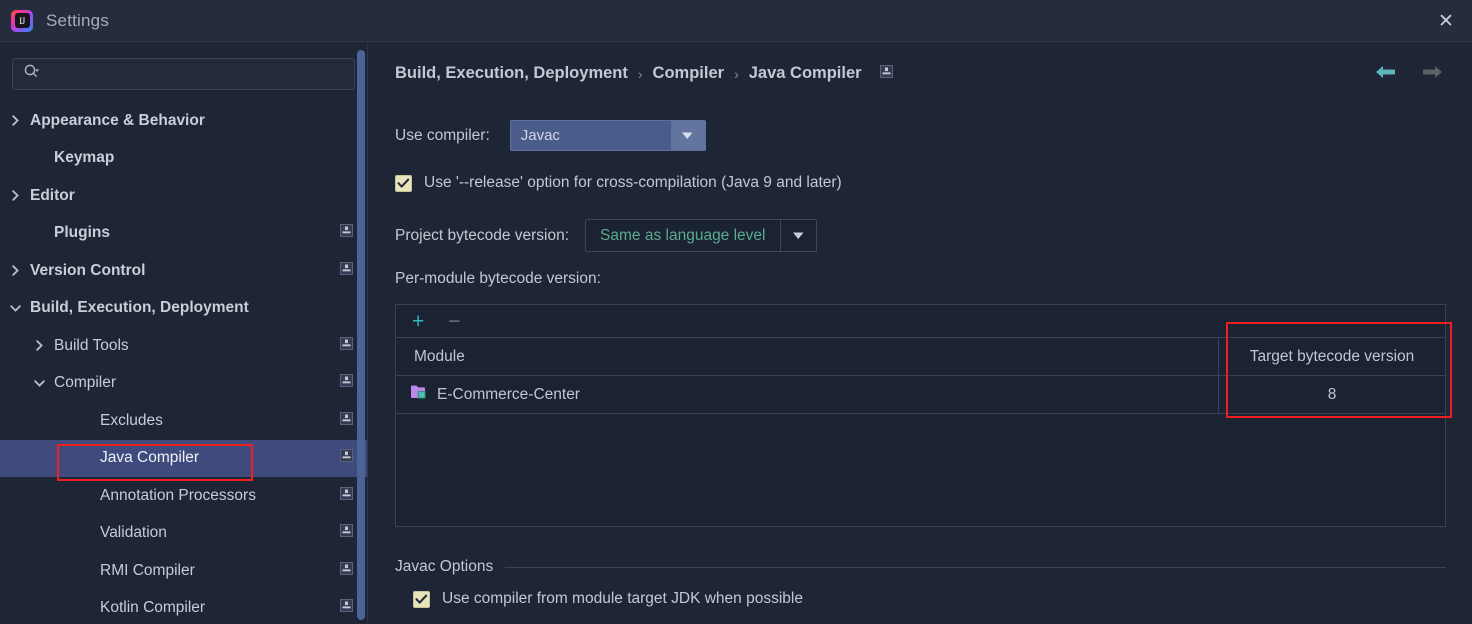  I want to click on use-module-jdk-checkbox, so click(421, 599).